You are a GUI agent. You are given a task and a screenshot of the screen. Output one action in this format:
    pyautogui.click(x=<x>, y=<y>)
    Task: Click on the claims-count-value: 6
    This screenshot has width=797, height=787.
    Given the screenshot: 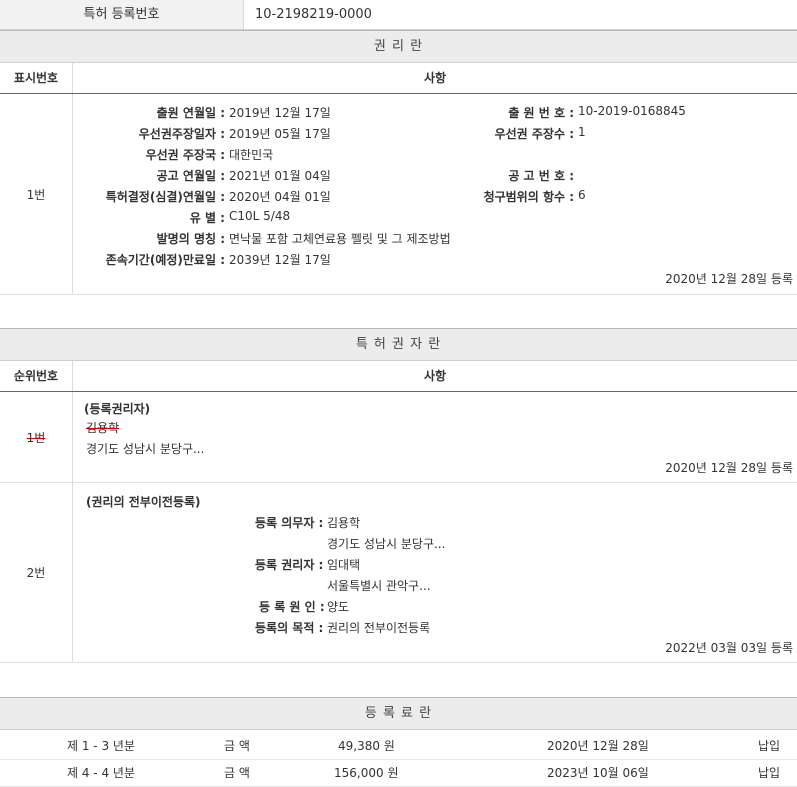 What is the action you would take?
    pyautogui.click(x=582, y=195)
    